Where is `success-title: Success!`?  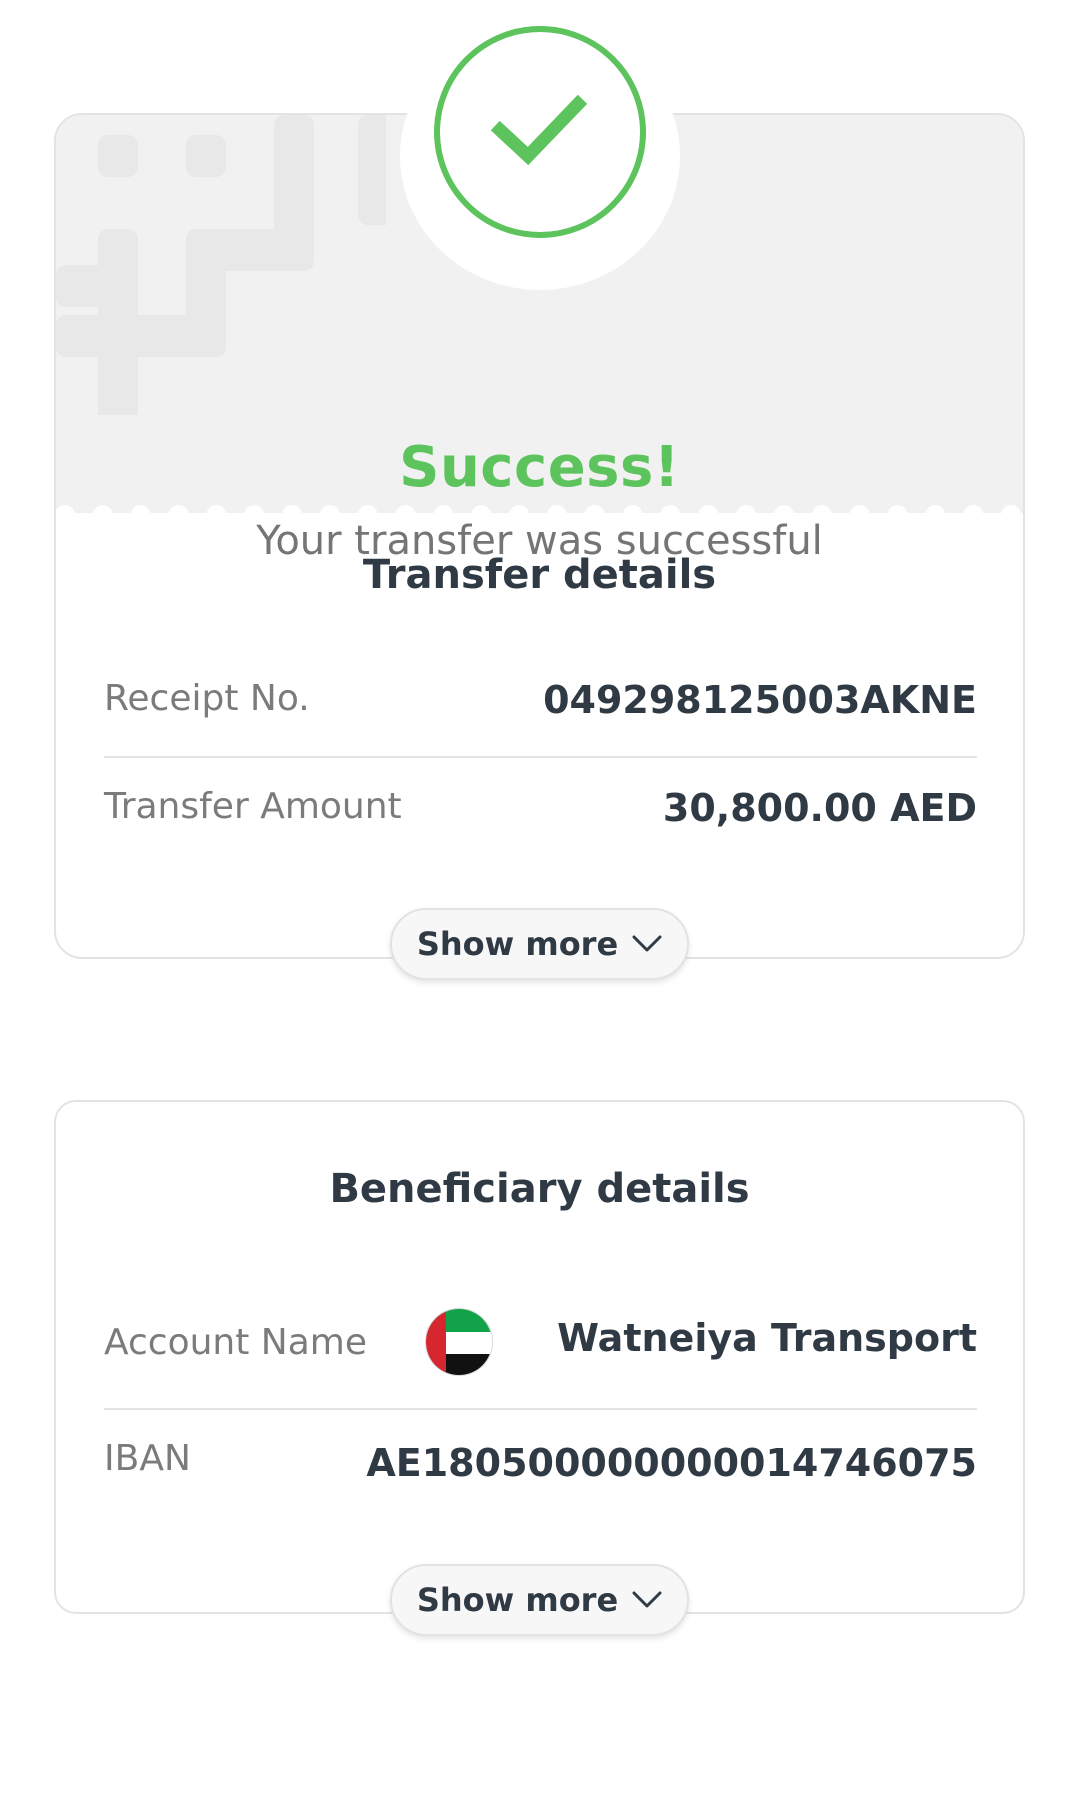 success-title: Success! is located at coordinates (539, 467).